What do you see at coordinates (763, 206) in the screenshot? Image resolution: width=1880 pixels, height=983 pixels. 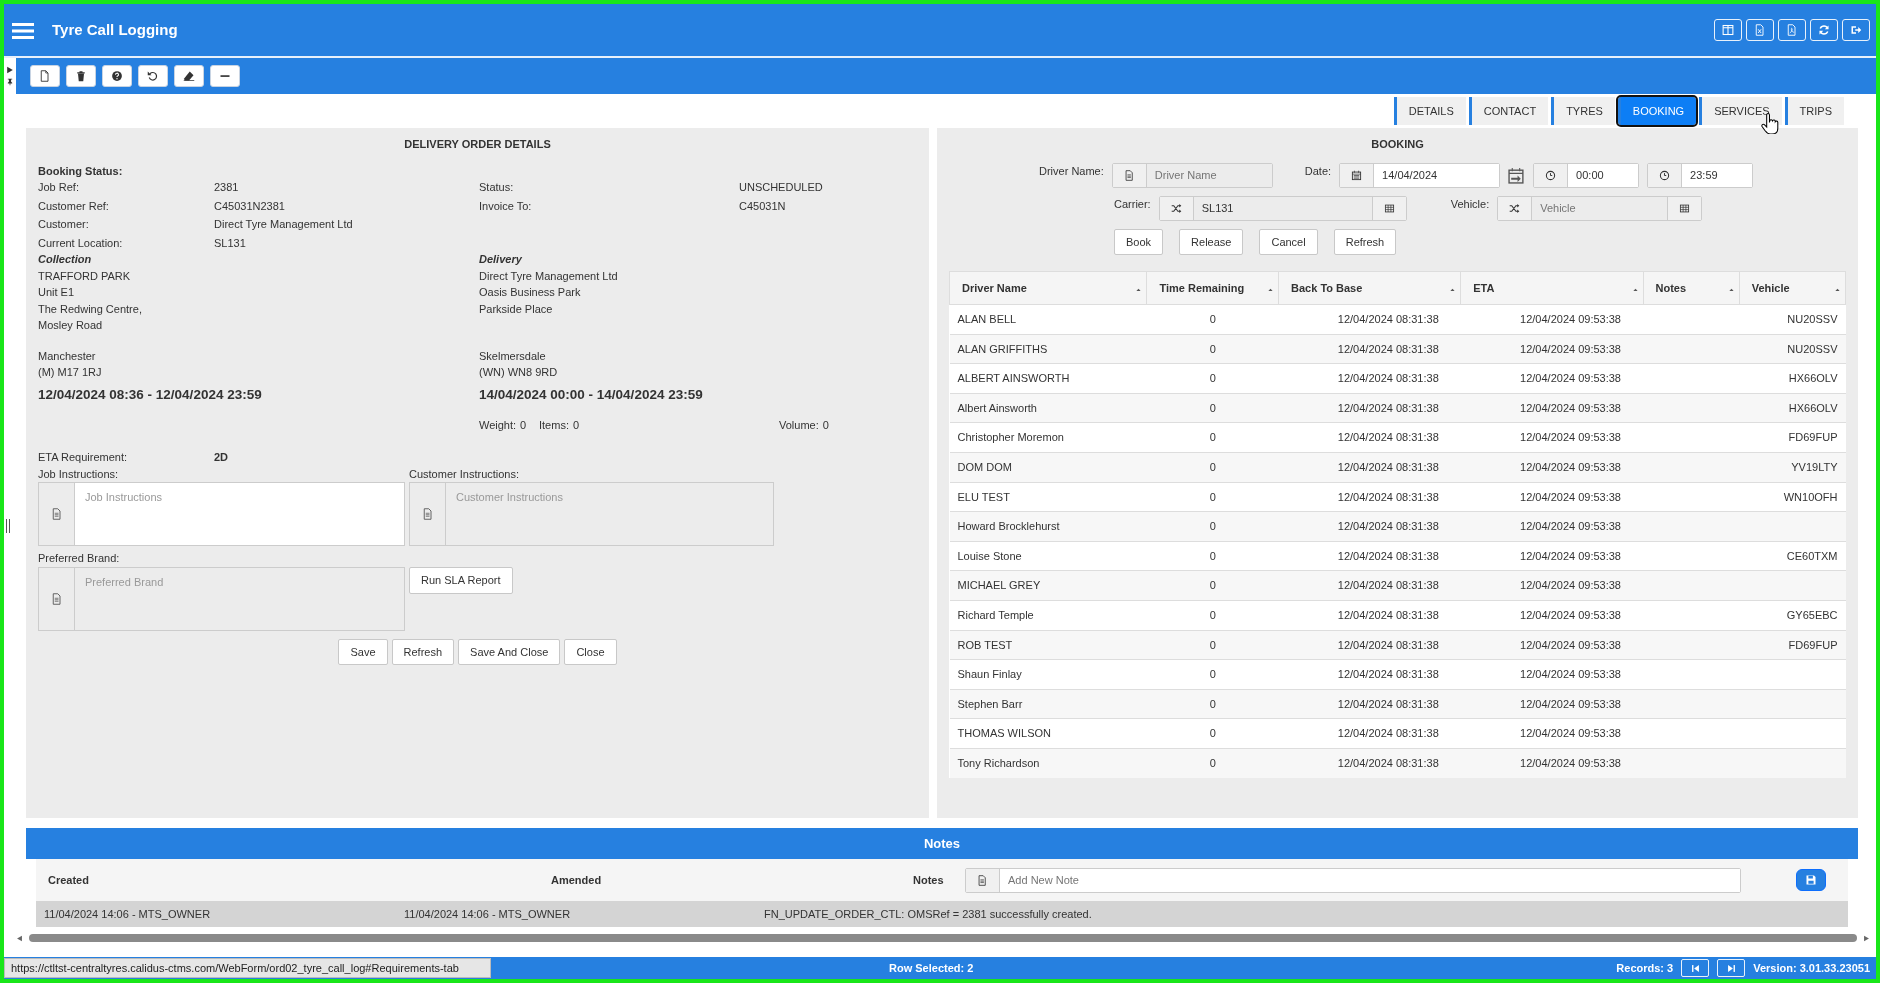 I see `field-value: C45031N` at bounding box center [763, 206].